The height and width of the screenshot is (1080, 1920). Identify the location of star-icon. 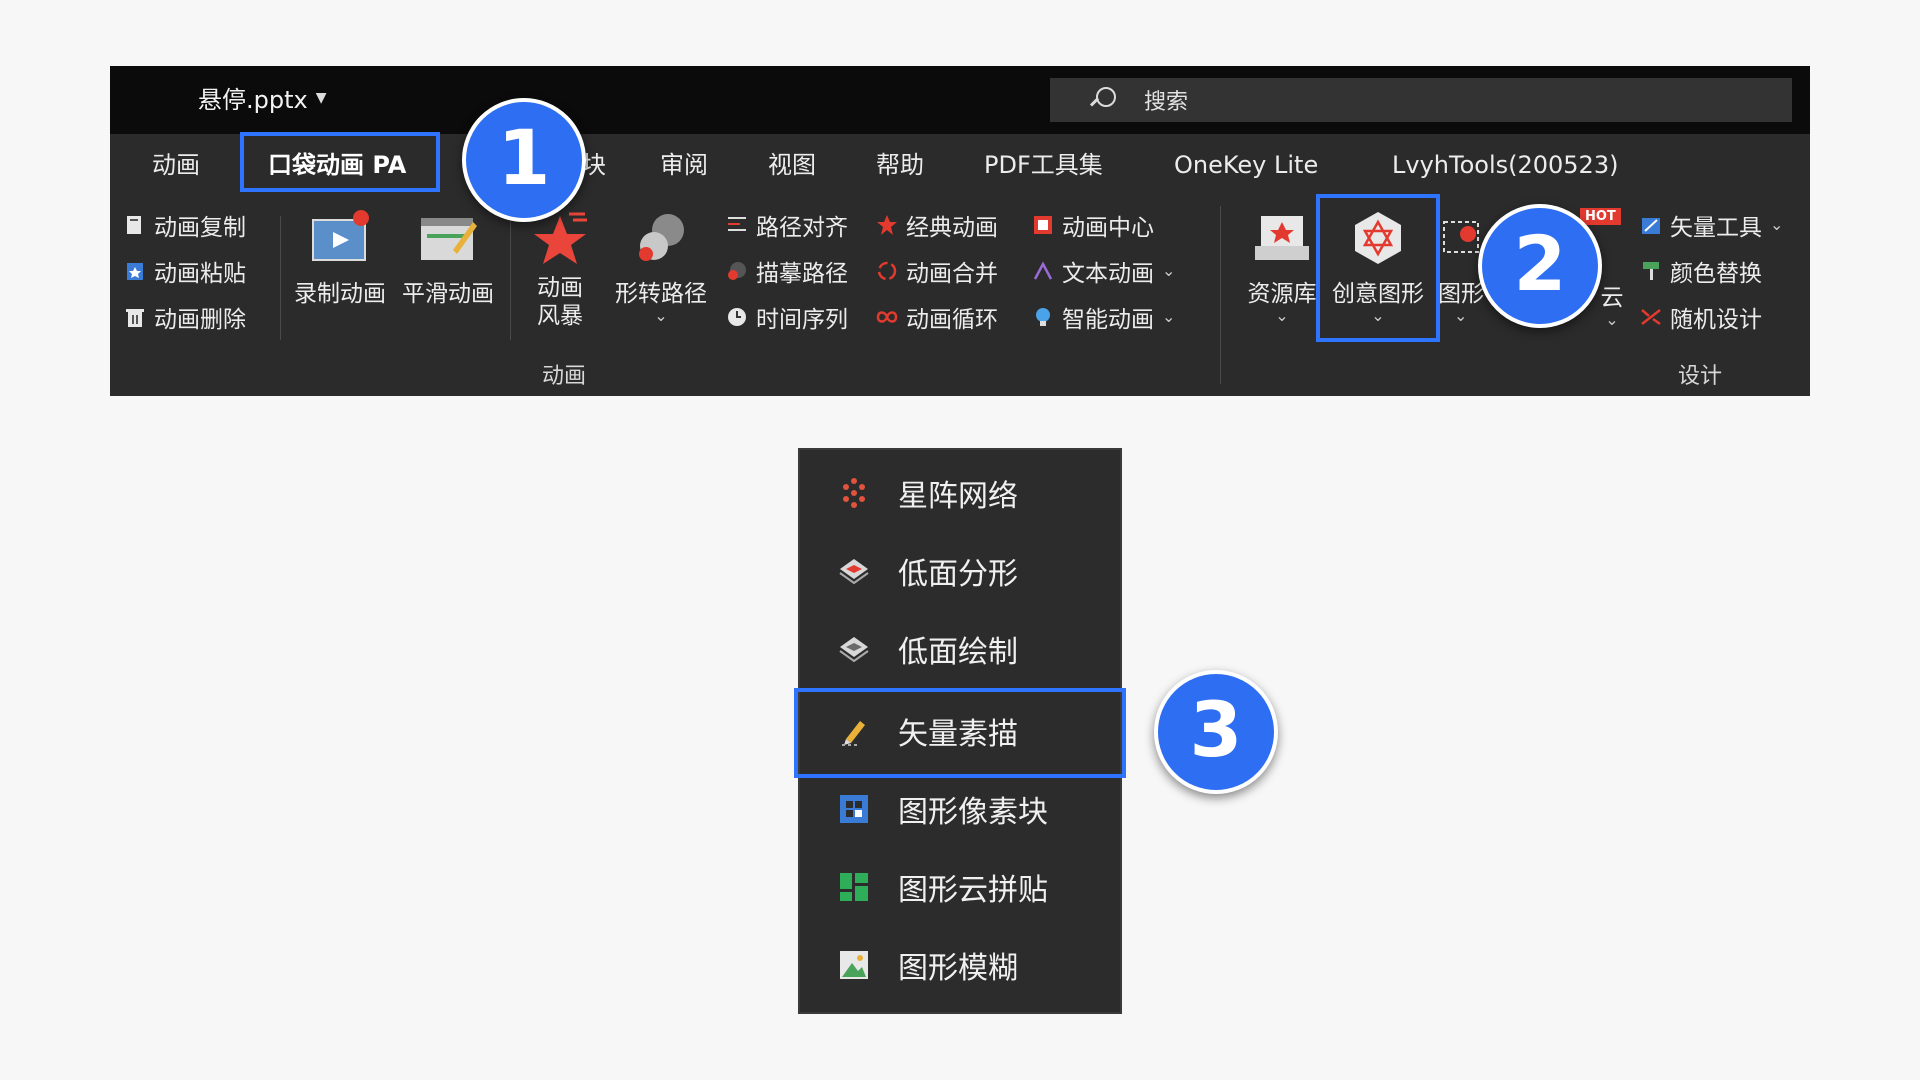
(887, 225).